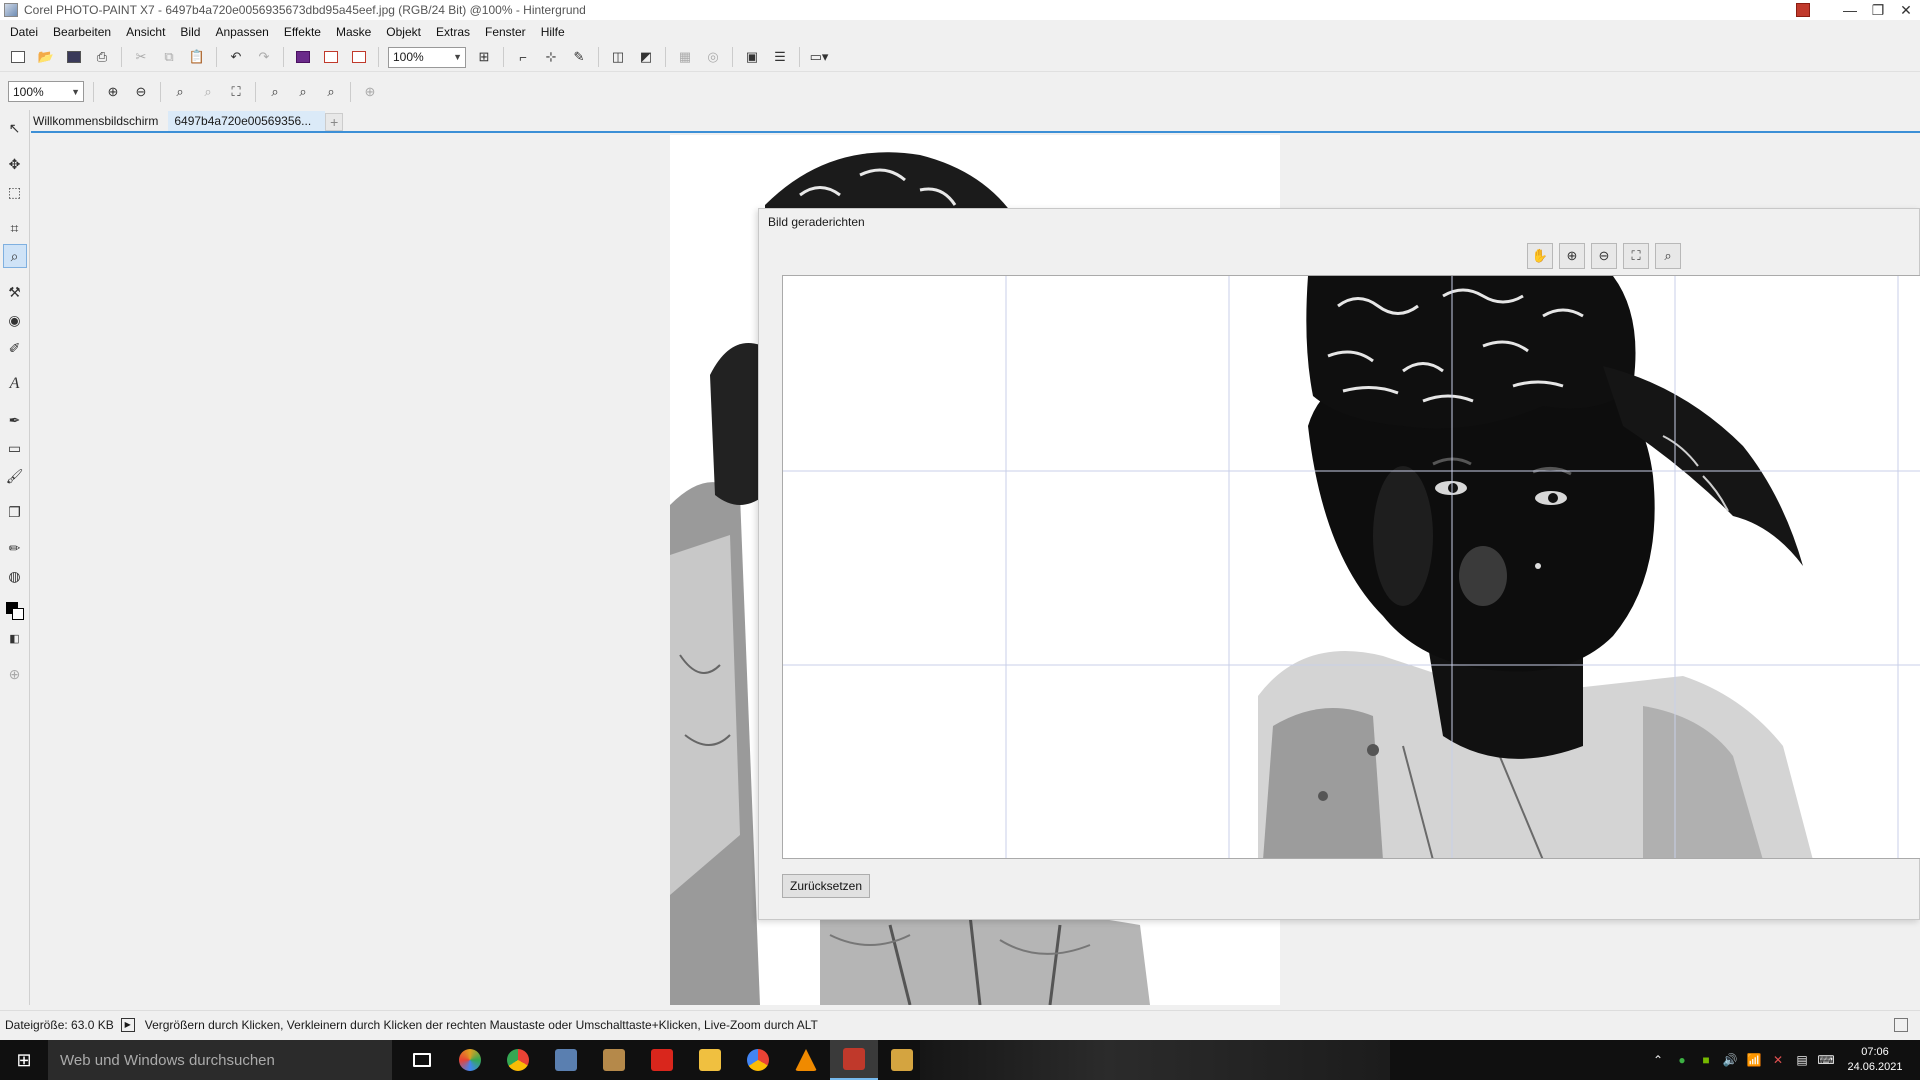 This screenshot has width=1920, height=1080. What do you see at coordinates (11, 10) in the screenshot?
I see `app-icon` at bounding box center [11, 10].